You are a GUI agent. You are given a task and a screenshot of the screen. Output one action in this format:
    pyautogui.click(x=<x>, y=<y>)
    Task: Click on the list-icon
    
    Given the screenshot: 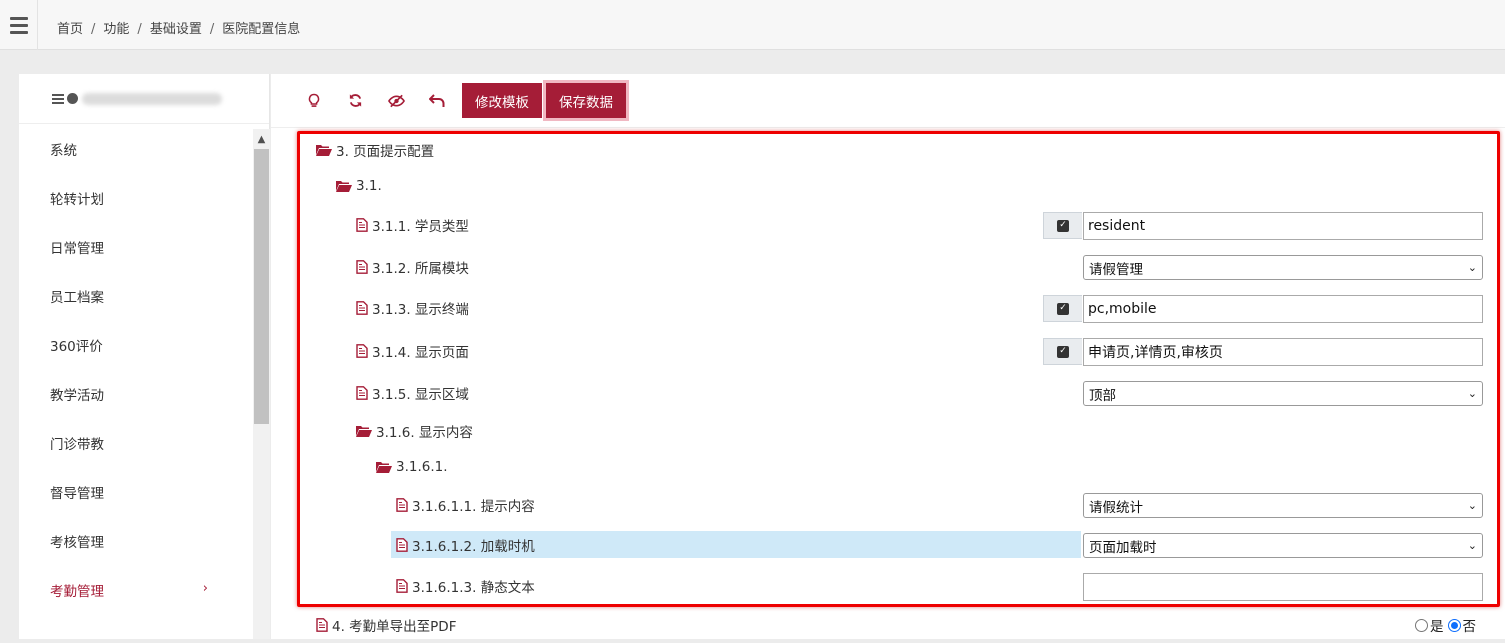 What is the action you would take?
    pyautogui.click(x=58, y=98)
    